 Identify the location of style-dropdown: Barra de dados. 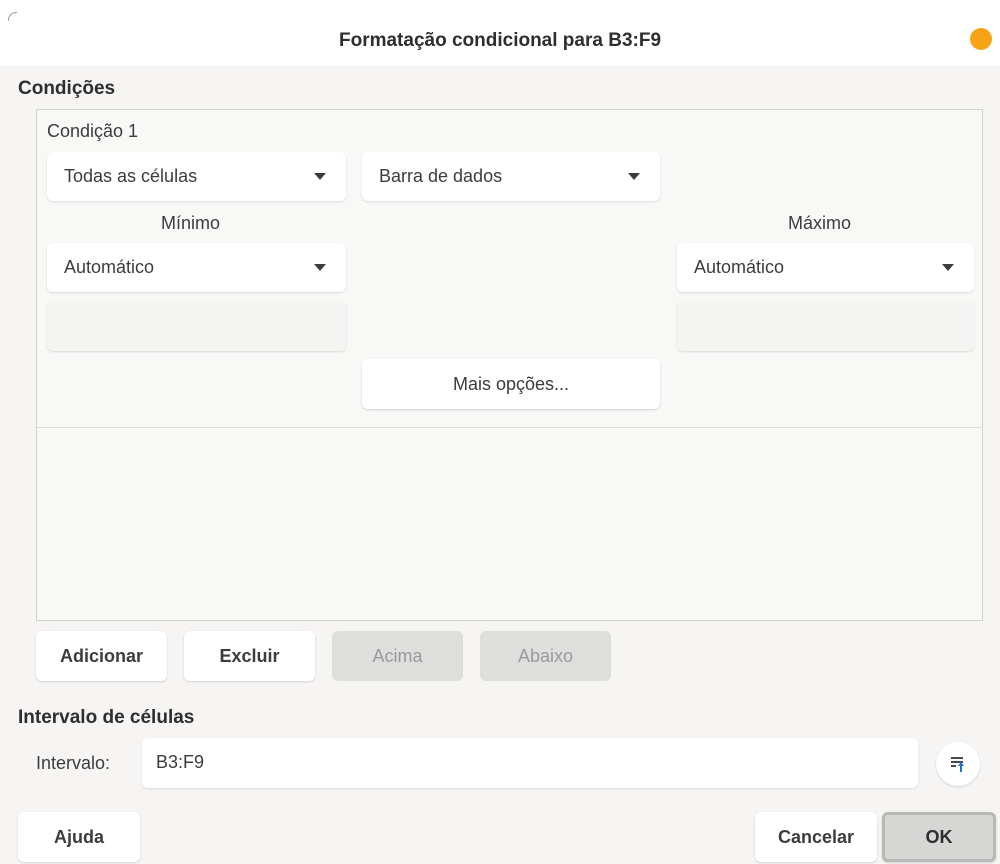
(511, 176).